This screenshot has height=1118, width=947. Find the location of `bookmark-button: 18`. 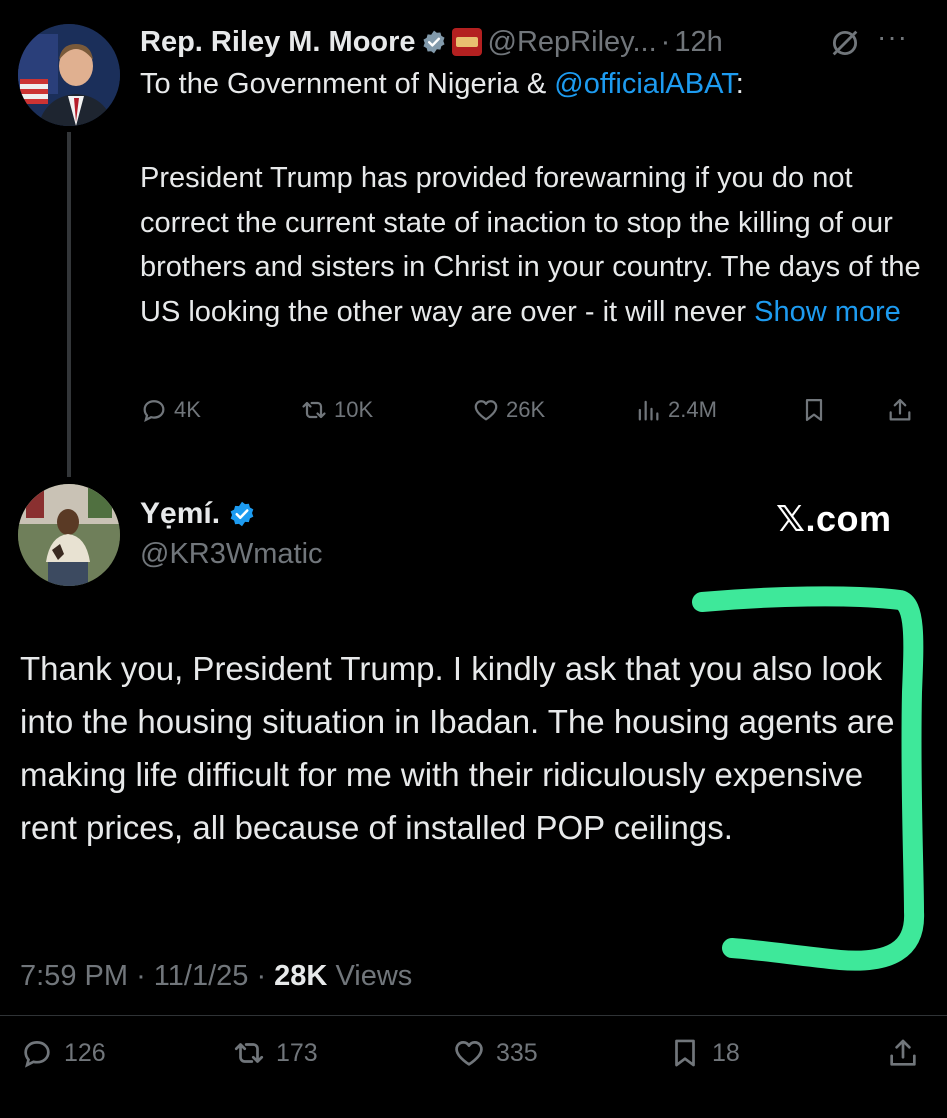

bookmark-button: 18 is located at coordinates (704, 1053).